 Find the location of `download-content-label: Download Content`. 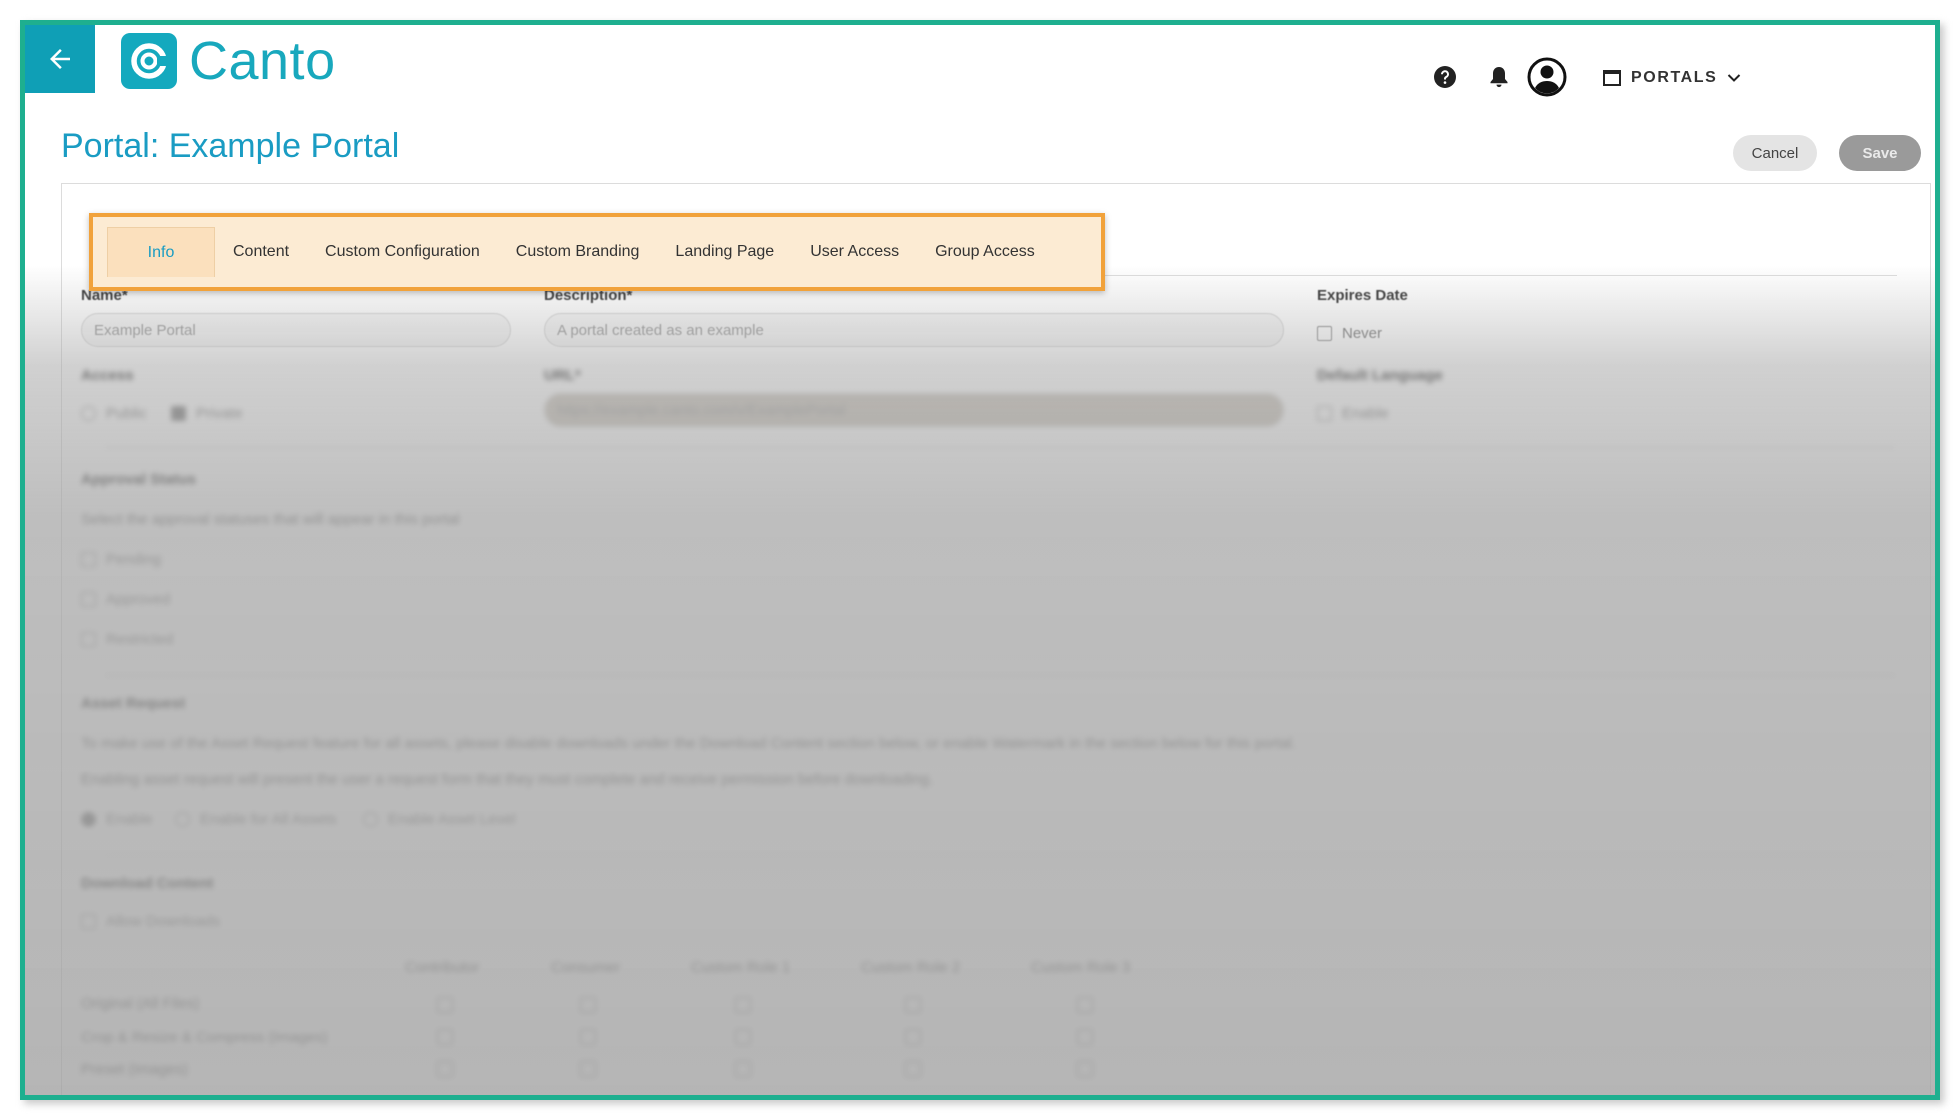

download-content-label: Download Content is located at coordinates (147, 883).